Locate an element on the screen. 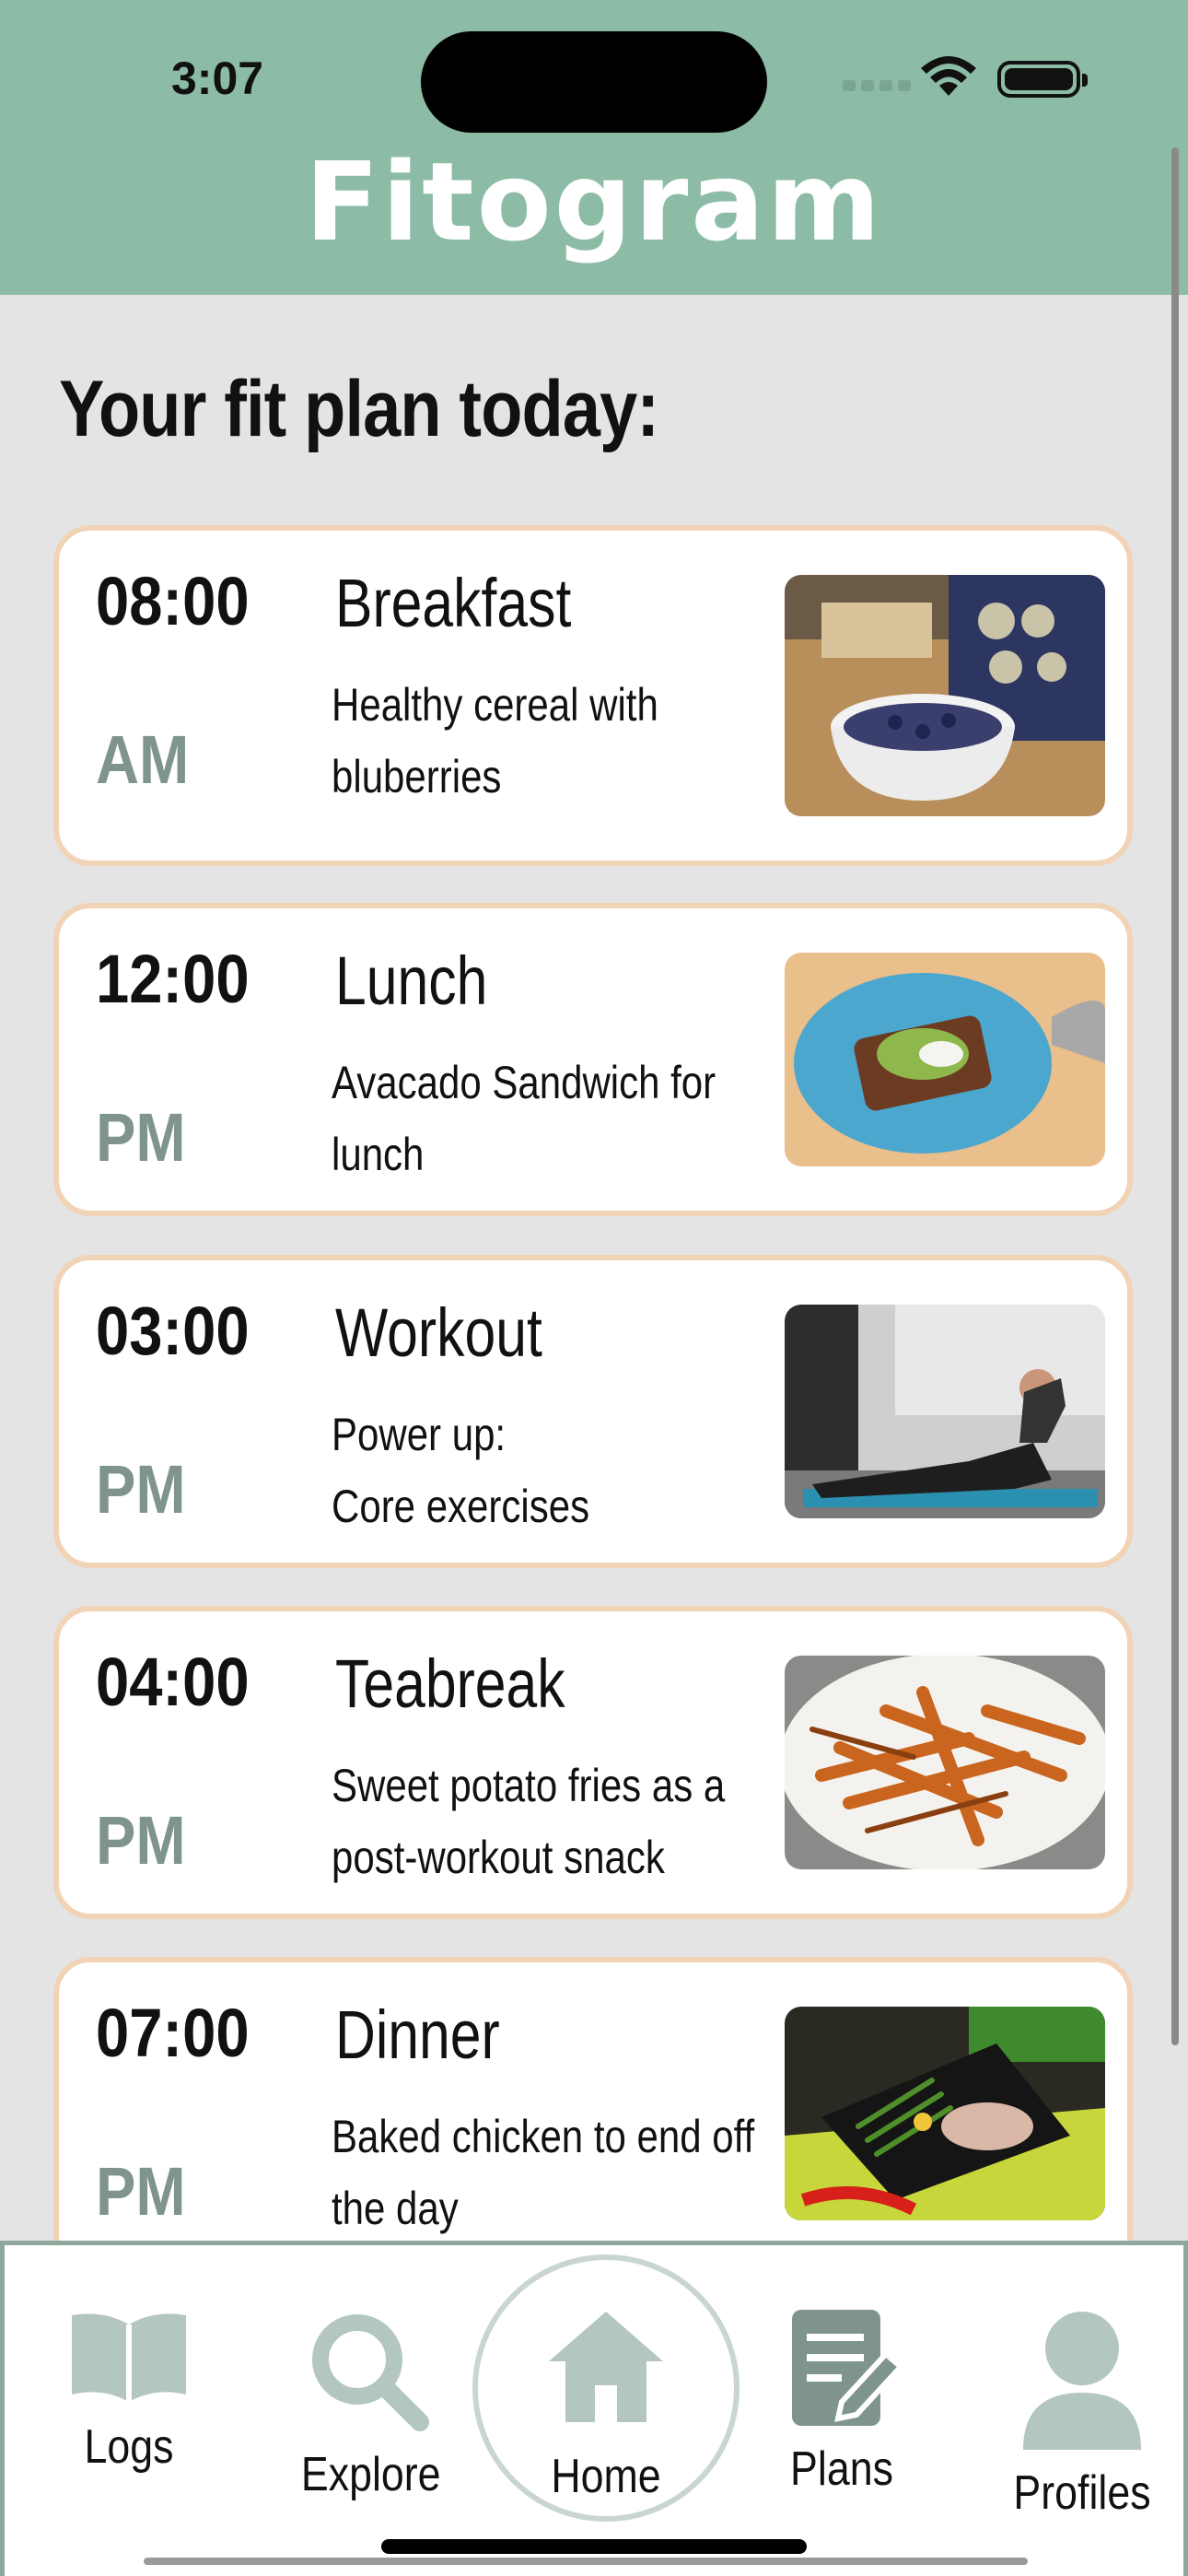 The image size is (1188, 2576). plan-title: Workout is located at coordinates (438, 1332).